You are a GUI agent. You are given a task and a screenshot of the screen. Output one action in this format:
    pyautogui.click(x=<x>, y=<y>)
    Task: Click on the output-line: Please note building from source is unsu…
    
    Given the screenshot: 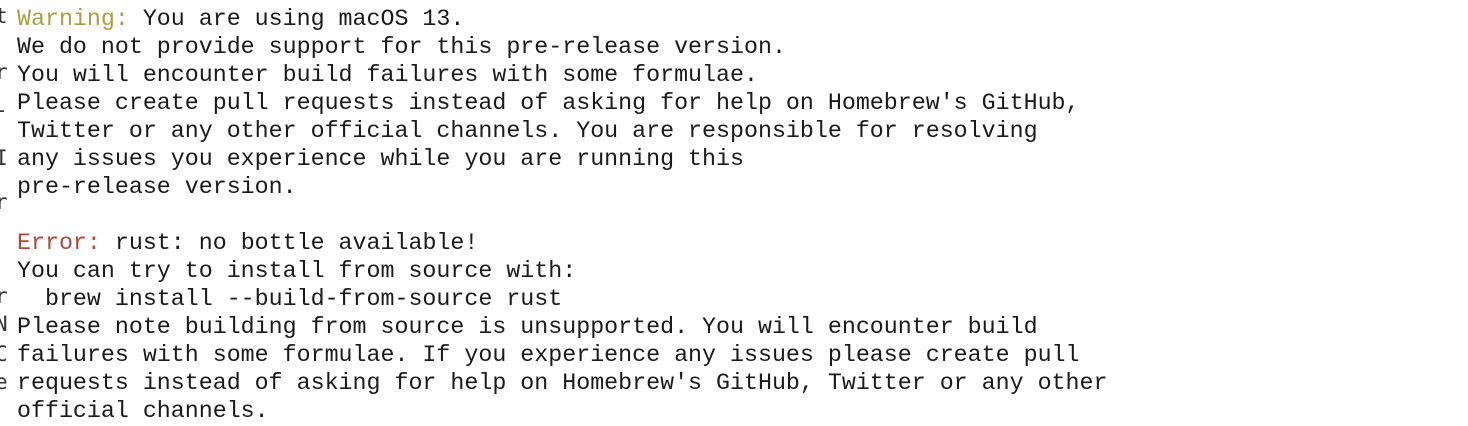 What is the action you would take?
    pyautogui.click(x=527, y=327)
    